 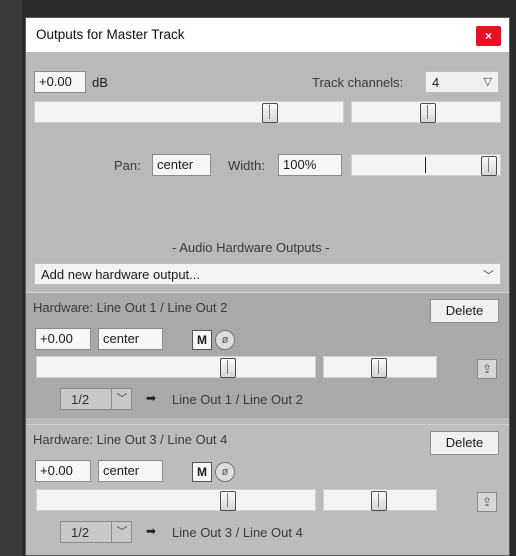 I want to click on master-volume-slider, so click(x=189, y=112).